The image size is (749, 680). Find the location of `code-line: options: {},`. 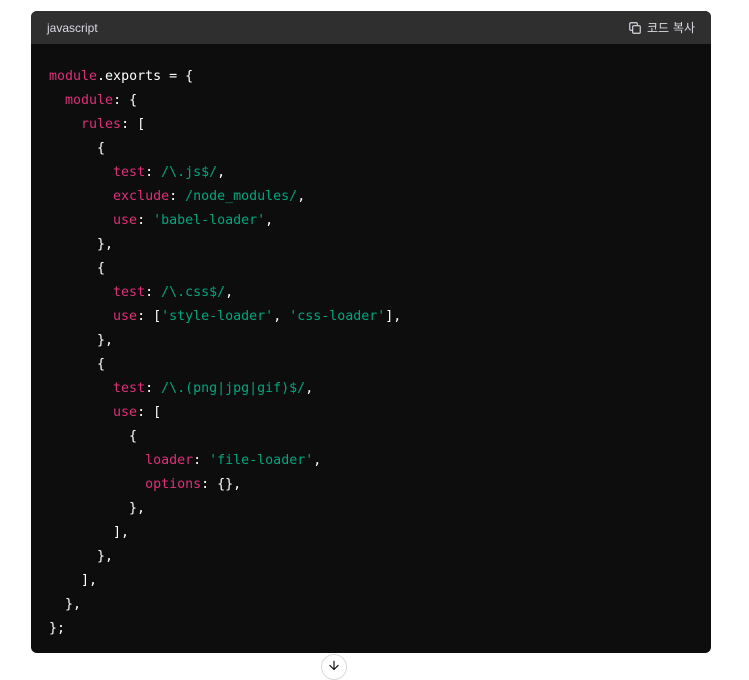

code-line: options: {}, is located at coordinates (145, 484).